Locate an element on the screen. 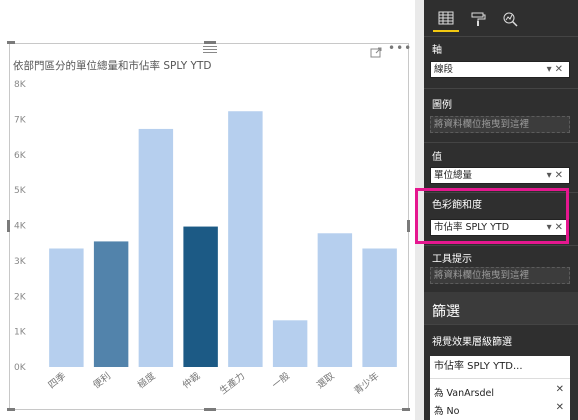  x-axis: 四季 便利 極度 仲裁 生產力 一般 選取 青少年 is located at coordinates (214, 383).